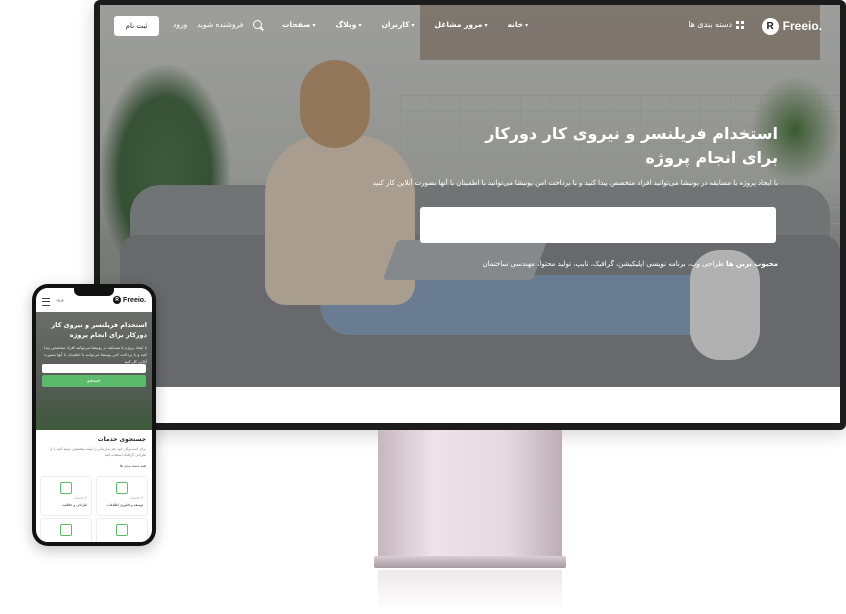  What do you see at coordinates (94, 292) in the screenshot?
I see `phone-notch` at bounding box center [94, 292].